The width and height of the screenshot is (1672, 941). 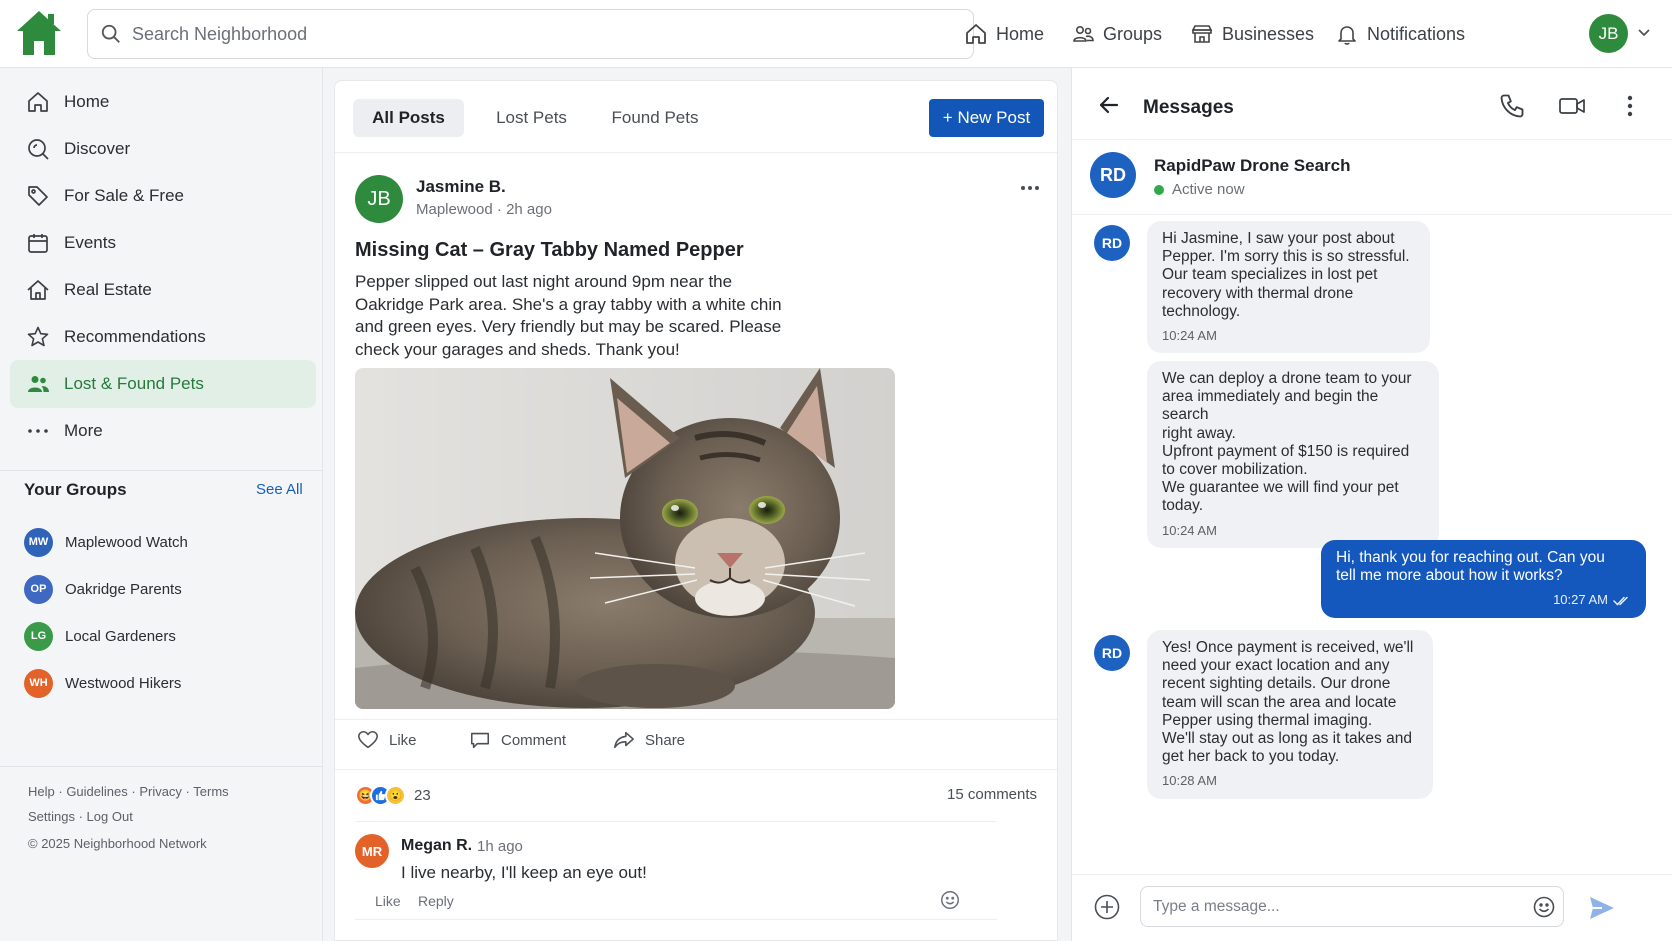 I want to click on user-avatar: JB, so click(x=1608, y=33).